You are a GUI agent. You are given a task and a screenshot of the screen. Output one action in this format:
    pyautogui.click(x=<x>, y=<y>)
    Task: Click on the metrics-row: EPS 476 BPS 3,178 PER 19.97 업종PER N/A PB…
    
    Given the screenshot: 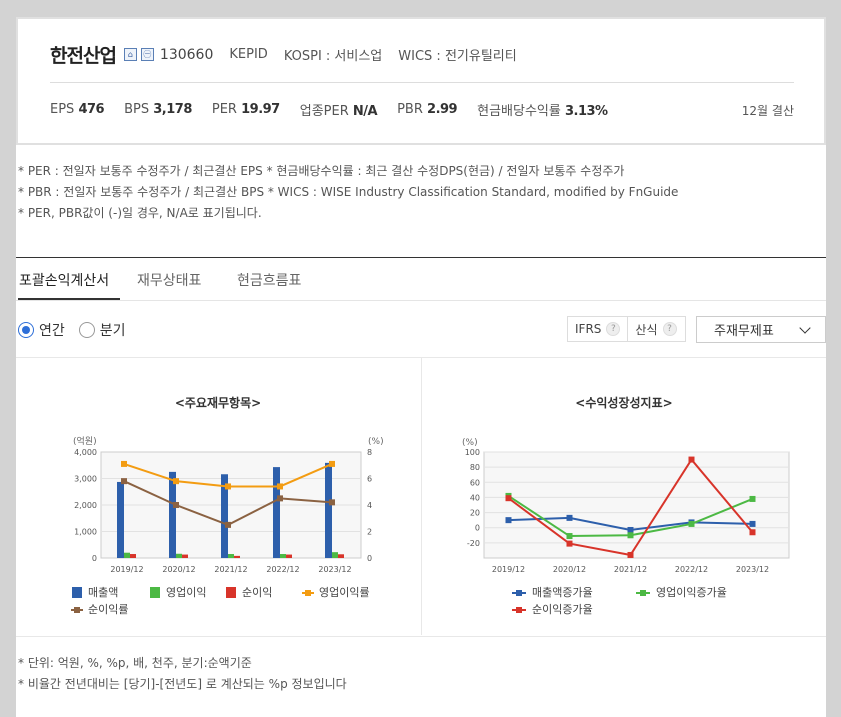 What is the action you would take?
    pyautogui.click(x=339, y=109)
    